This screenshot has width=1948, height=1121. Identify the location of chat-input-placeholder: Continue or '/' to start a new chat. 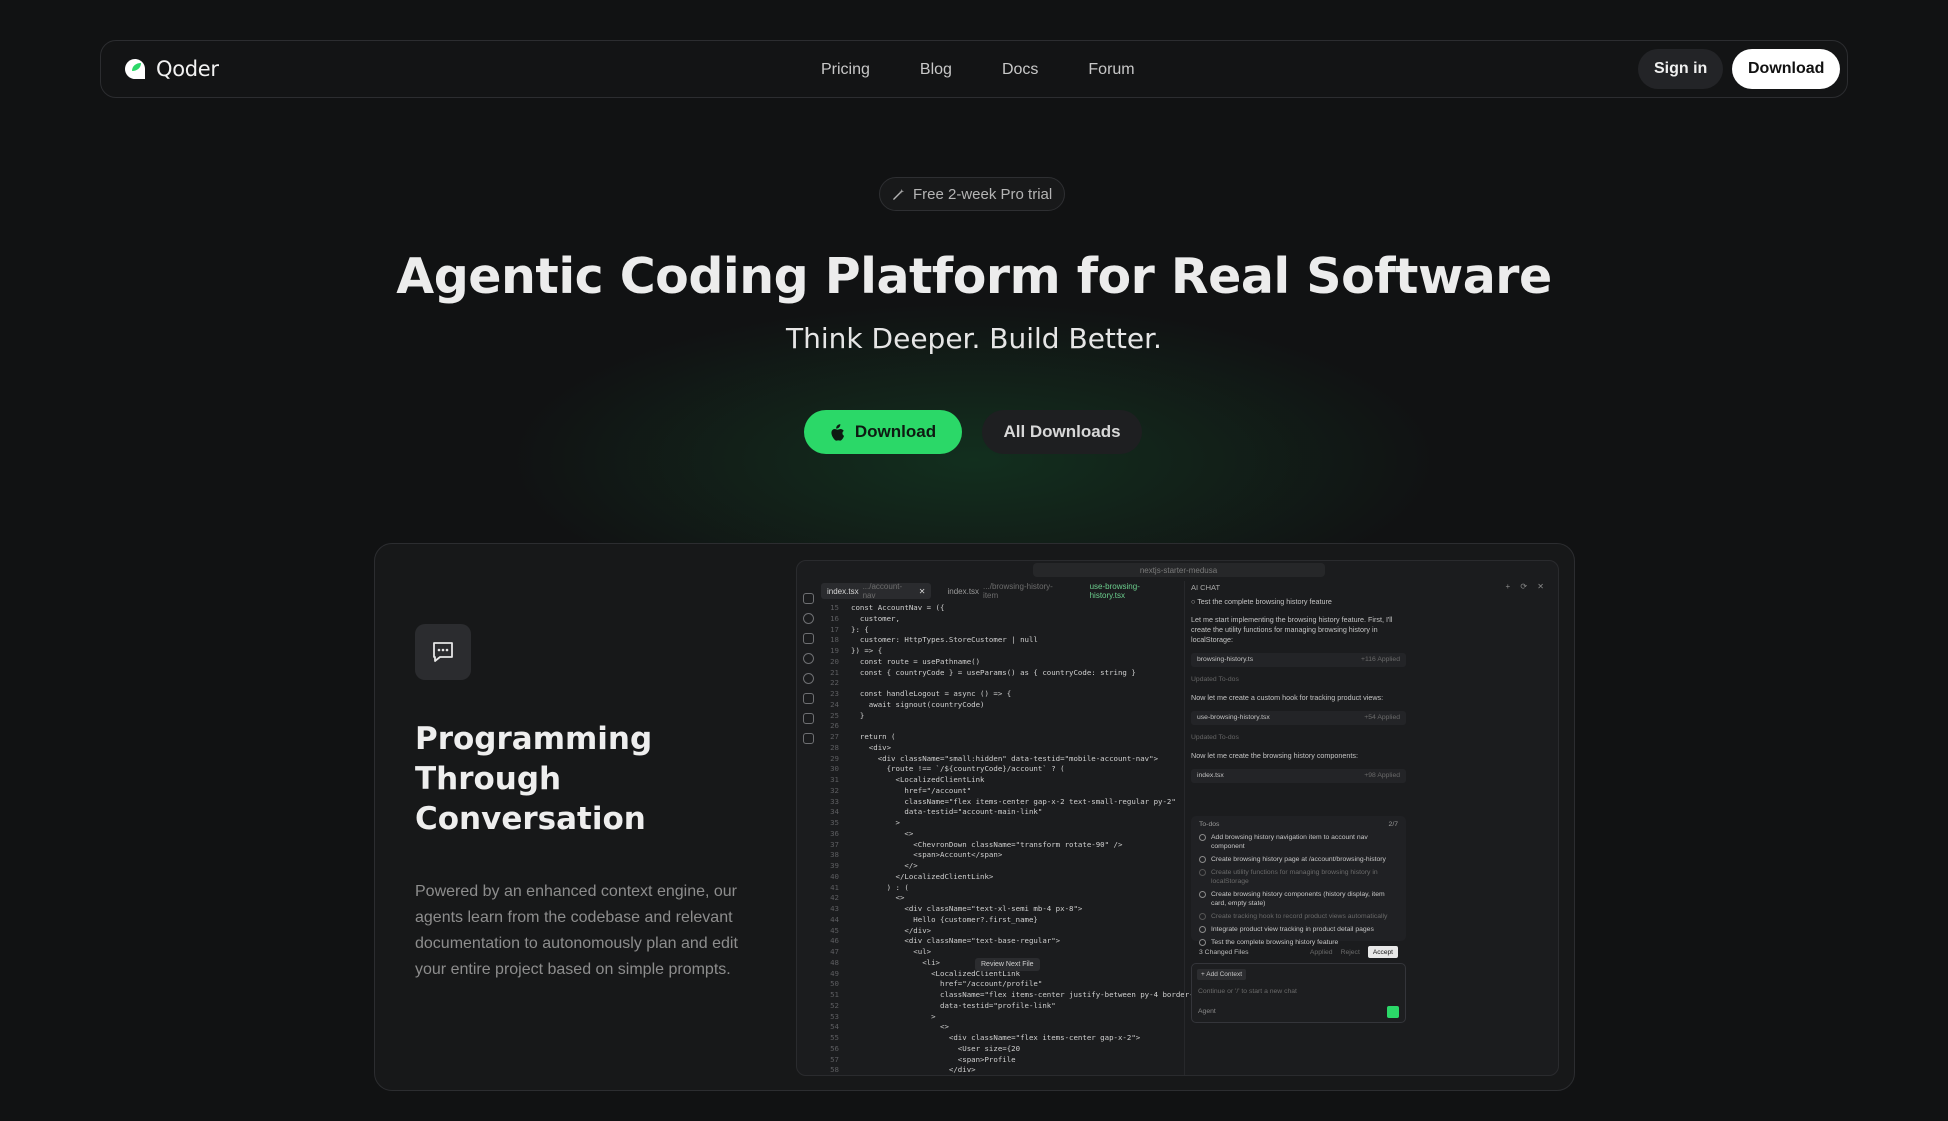
(1247, 991).